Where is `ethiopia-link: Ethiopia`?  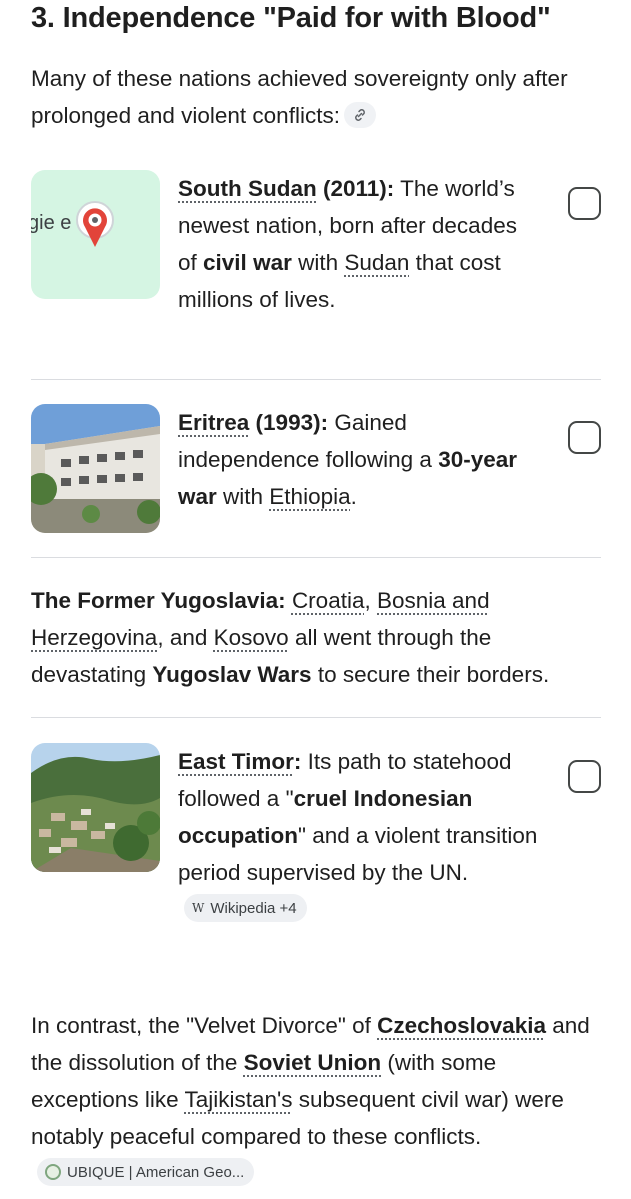 ethiopia-link: Ethiopia is located at coordinates (309, 496).